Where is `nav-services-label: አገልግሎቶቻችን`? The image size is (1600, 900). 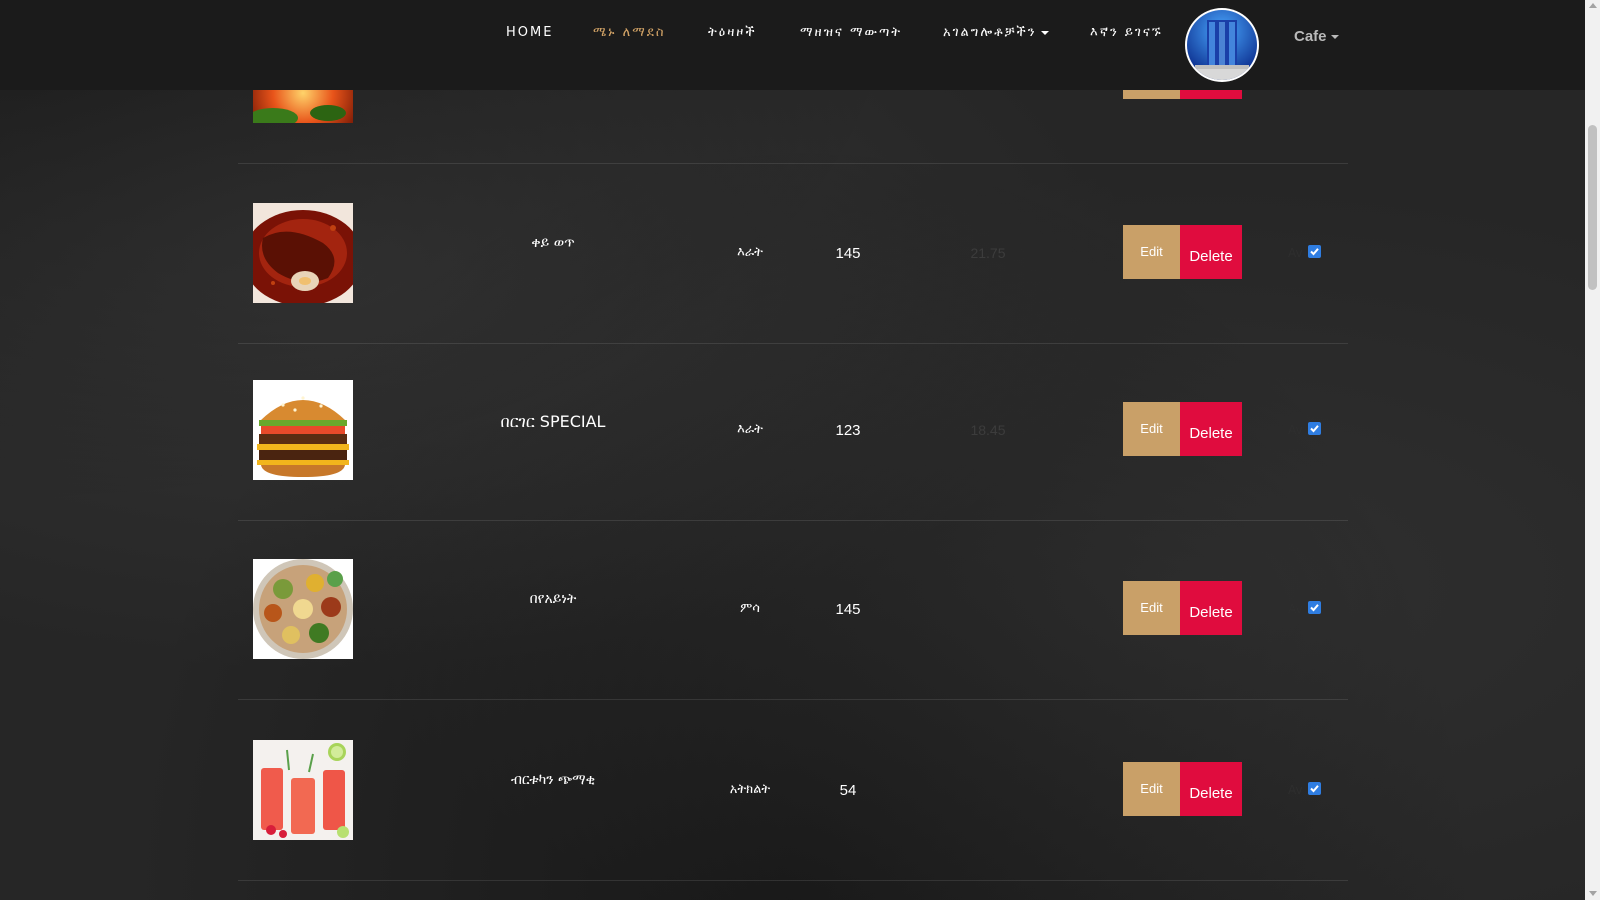
nav-services-label: አገልግሎቶቻችን is located at coordinates (990, 32).